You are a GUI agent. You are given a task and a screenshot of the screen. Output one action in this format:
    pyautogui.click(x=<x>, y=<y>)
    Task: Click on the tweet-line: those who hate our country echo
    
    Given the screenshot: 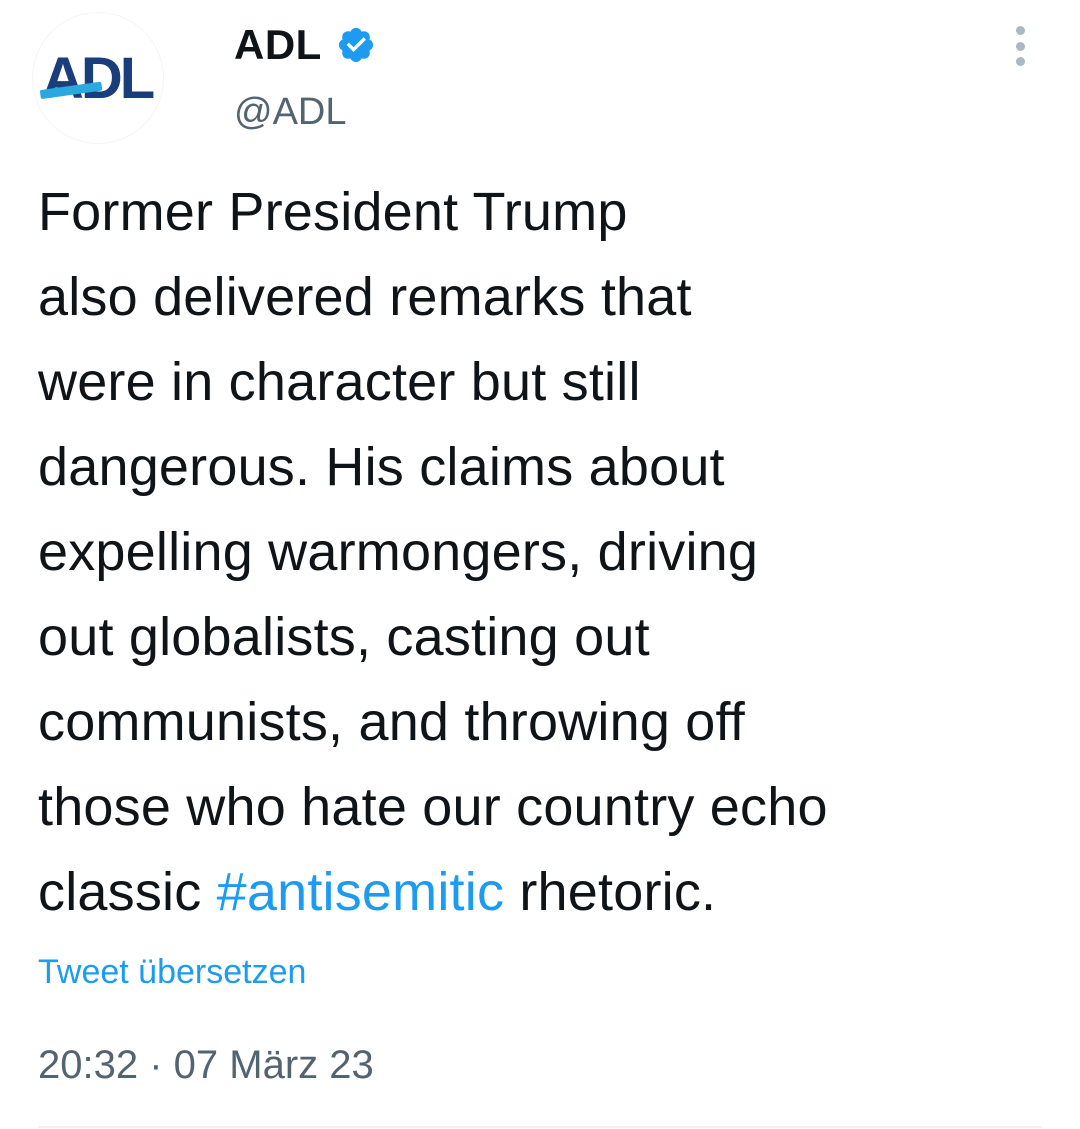 What is the action you would take?
    pyautogui.click(x=433, y=807)
    